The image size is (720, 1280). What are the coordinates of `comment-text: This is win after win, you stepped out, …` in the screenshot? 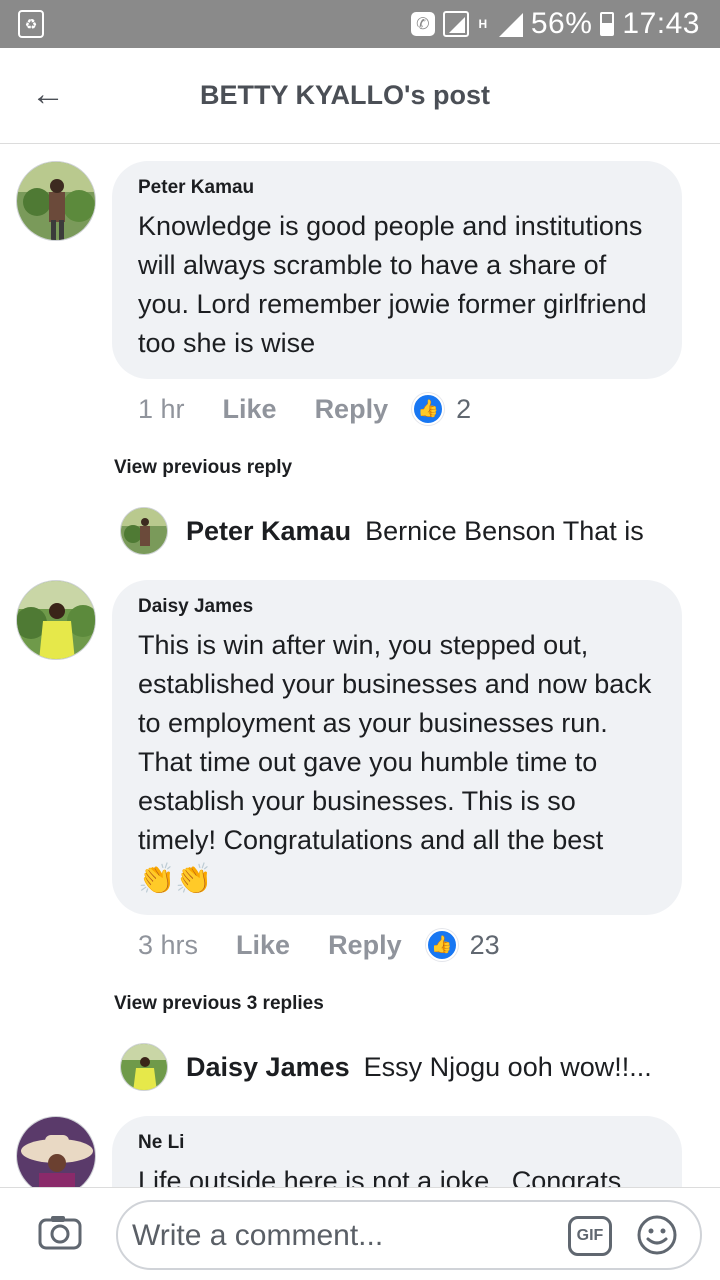 It's located at (395, 742).